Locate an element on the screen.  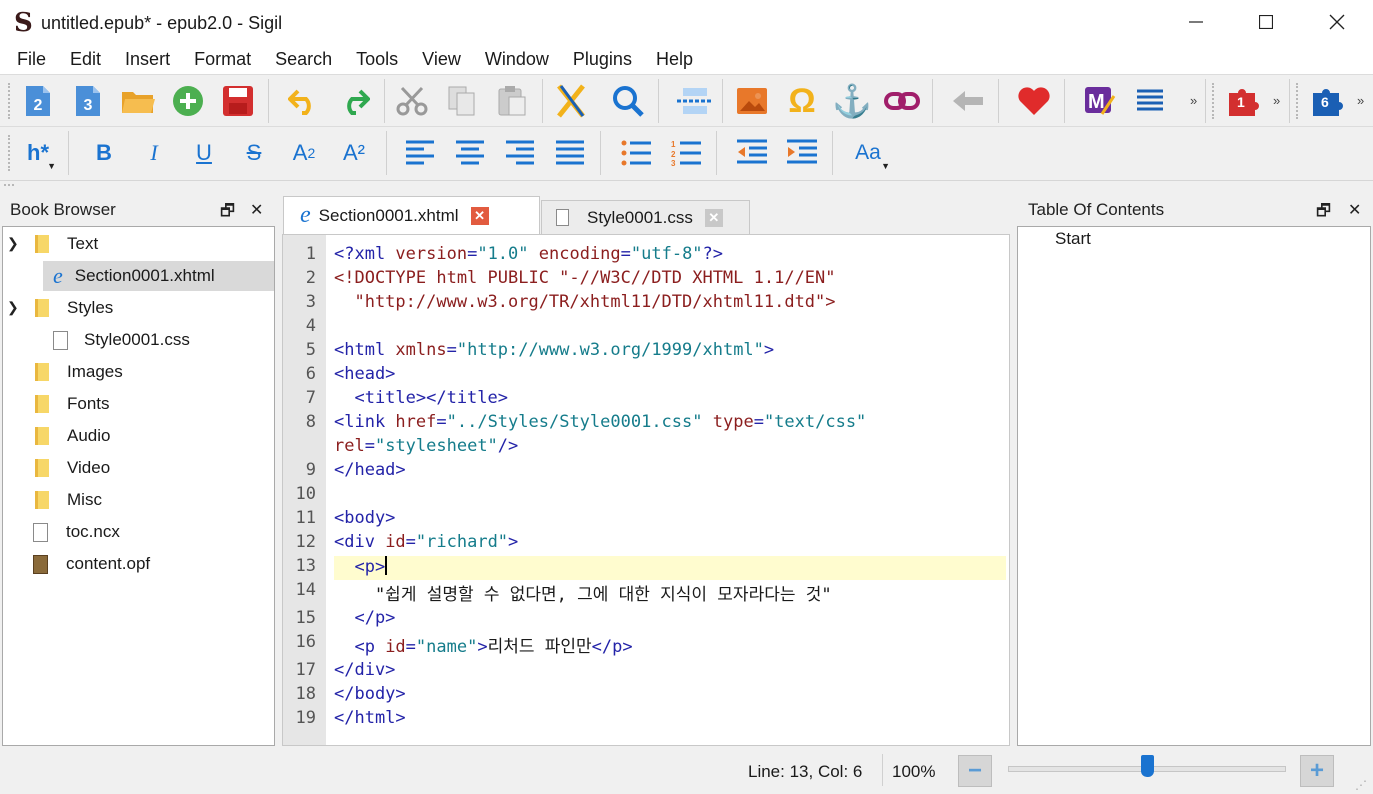
maximize-button is located at coordinates (1266, 22).